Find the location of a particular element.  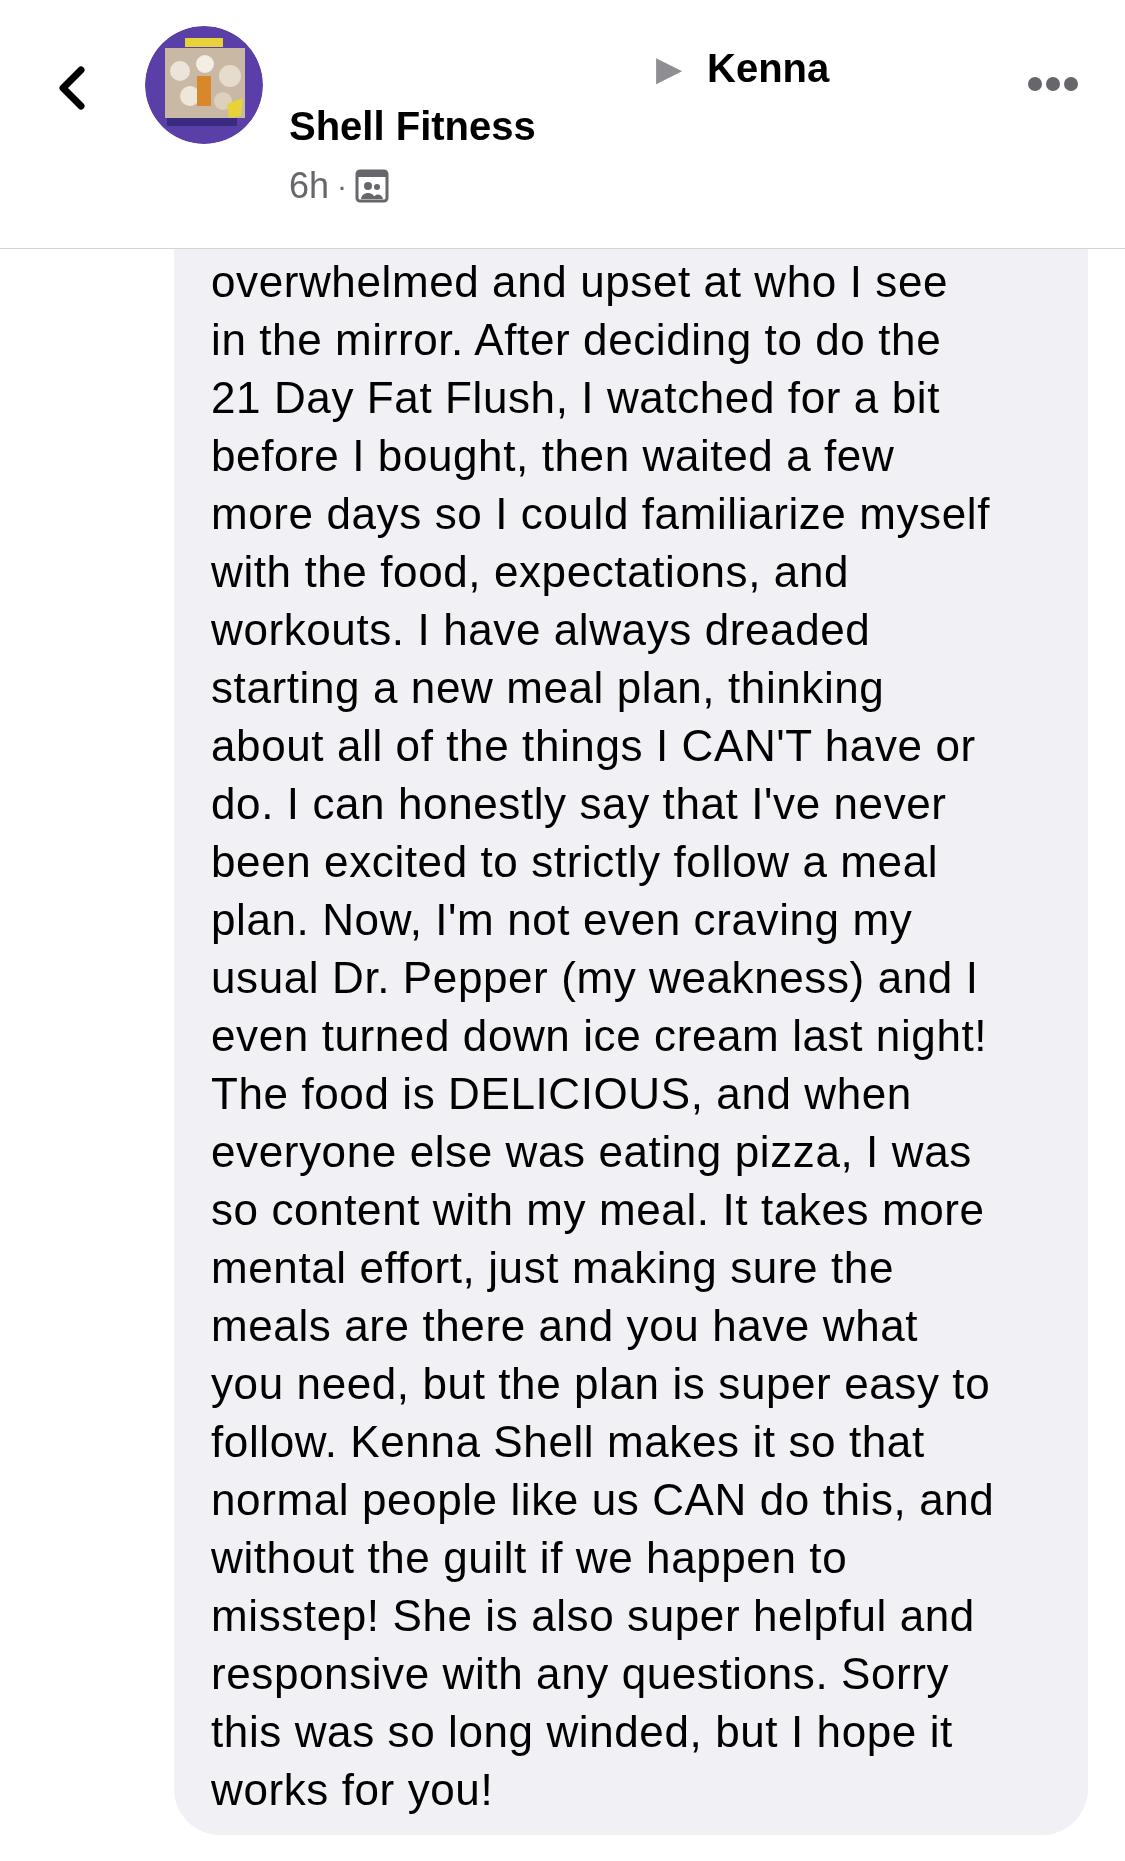

author-name: Shell Fitness is located at coordinates (412, 126).